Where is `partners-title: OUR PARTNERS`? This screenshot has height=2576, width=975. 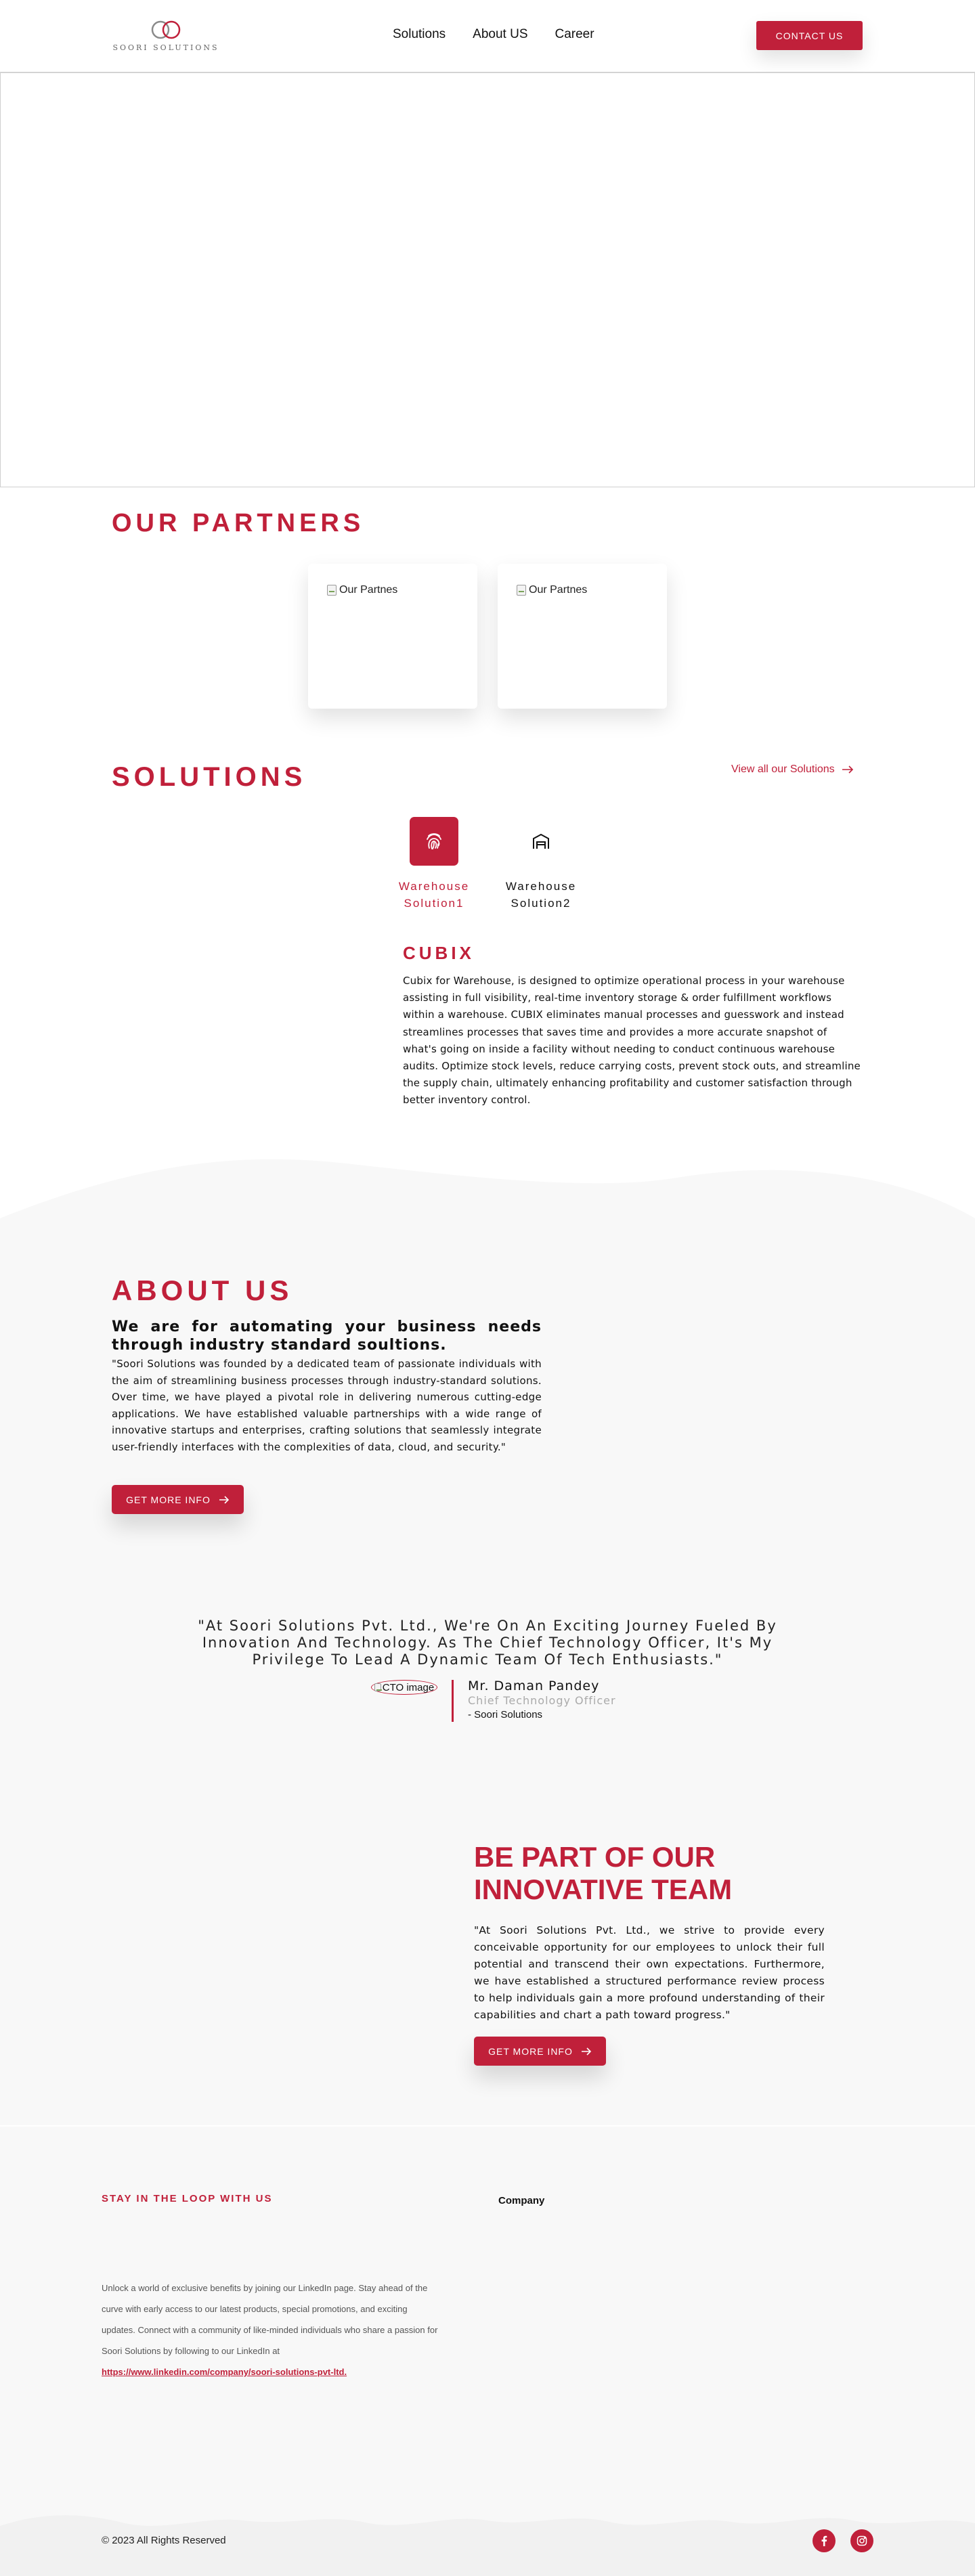 partners-title: OUR PARTNERS is located at coordinates (238, 523).